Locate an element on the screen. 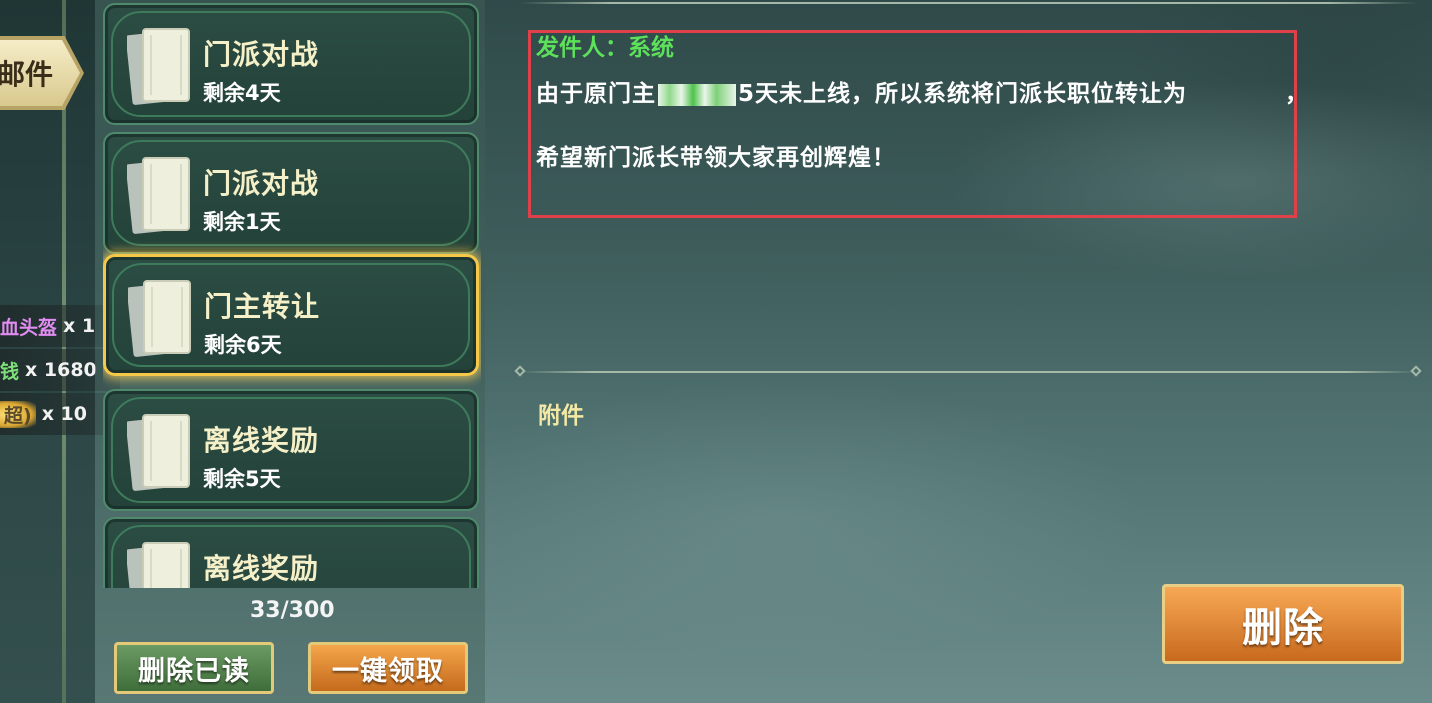  reward-count: x 1 is located at coordinates (79, 326).